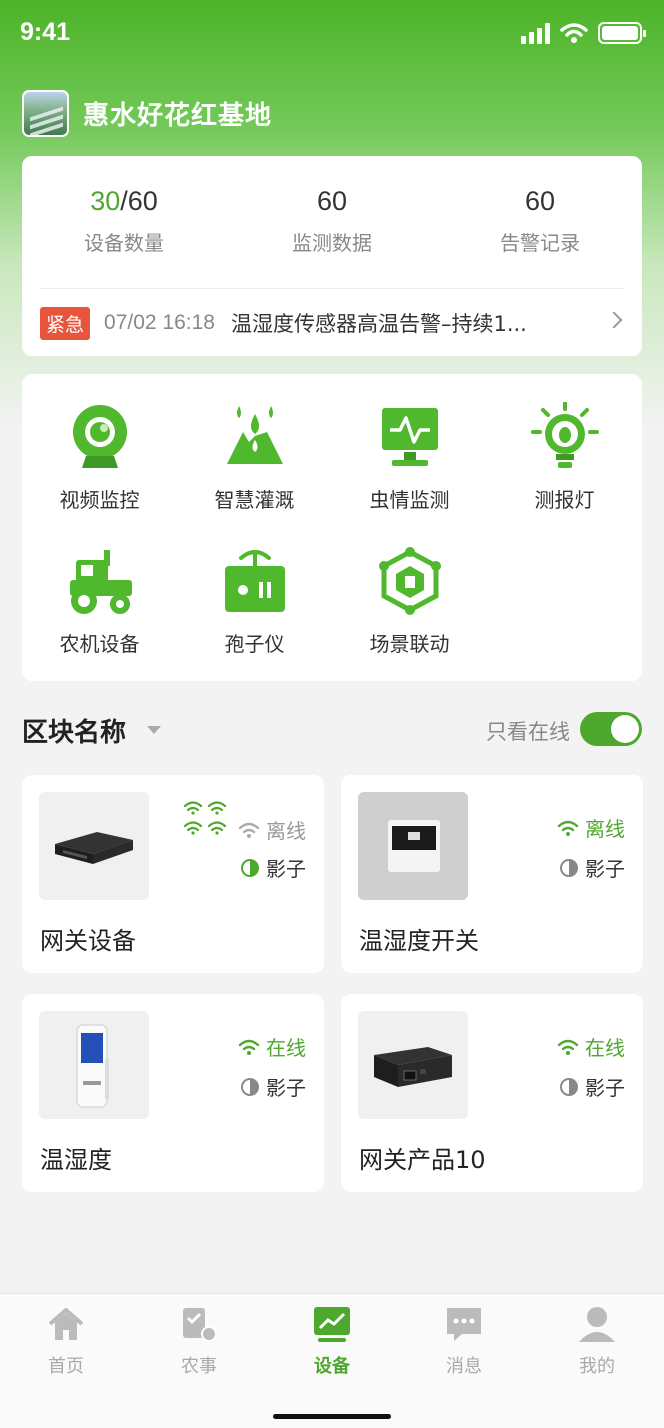 Image resolution: width=664 pixels, height=1428 pixels. Describe the element at coordinates (409, 437) in the screenshot. I see `monitor-icon` at that location.